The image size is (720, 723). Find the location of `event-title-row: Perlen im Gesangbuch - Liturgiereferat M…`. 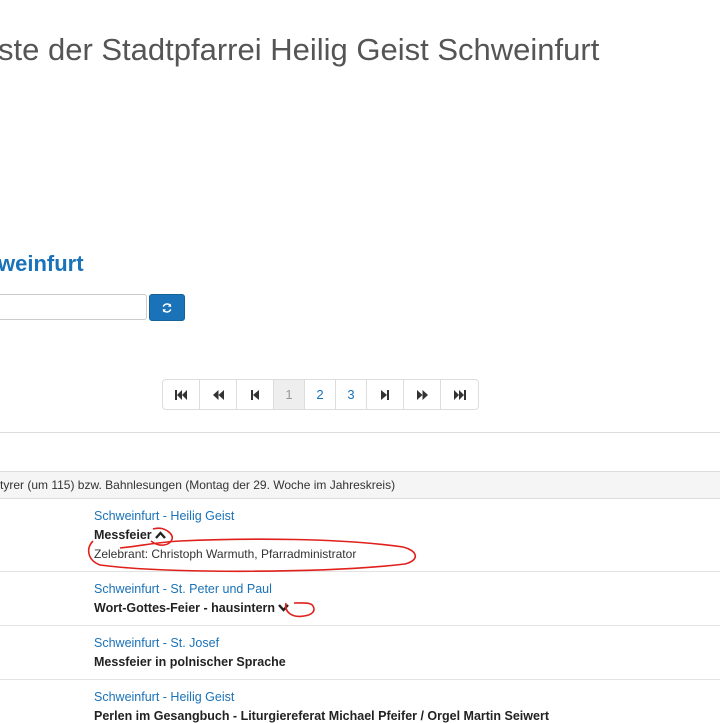

event-title-row: Perlen im Gesangbuch - Liturgiereferat M… is located at coordinates (321, 716).